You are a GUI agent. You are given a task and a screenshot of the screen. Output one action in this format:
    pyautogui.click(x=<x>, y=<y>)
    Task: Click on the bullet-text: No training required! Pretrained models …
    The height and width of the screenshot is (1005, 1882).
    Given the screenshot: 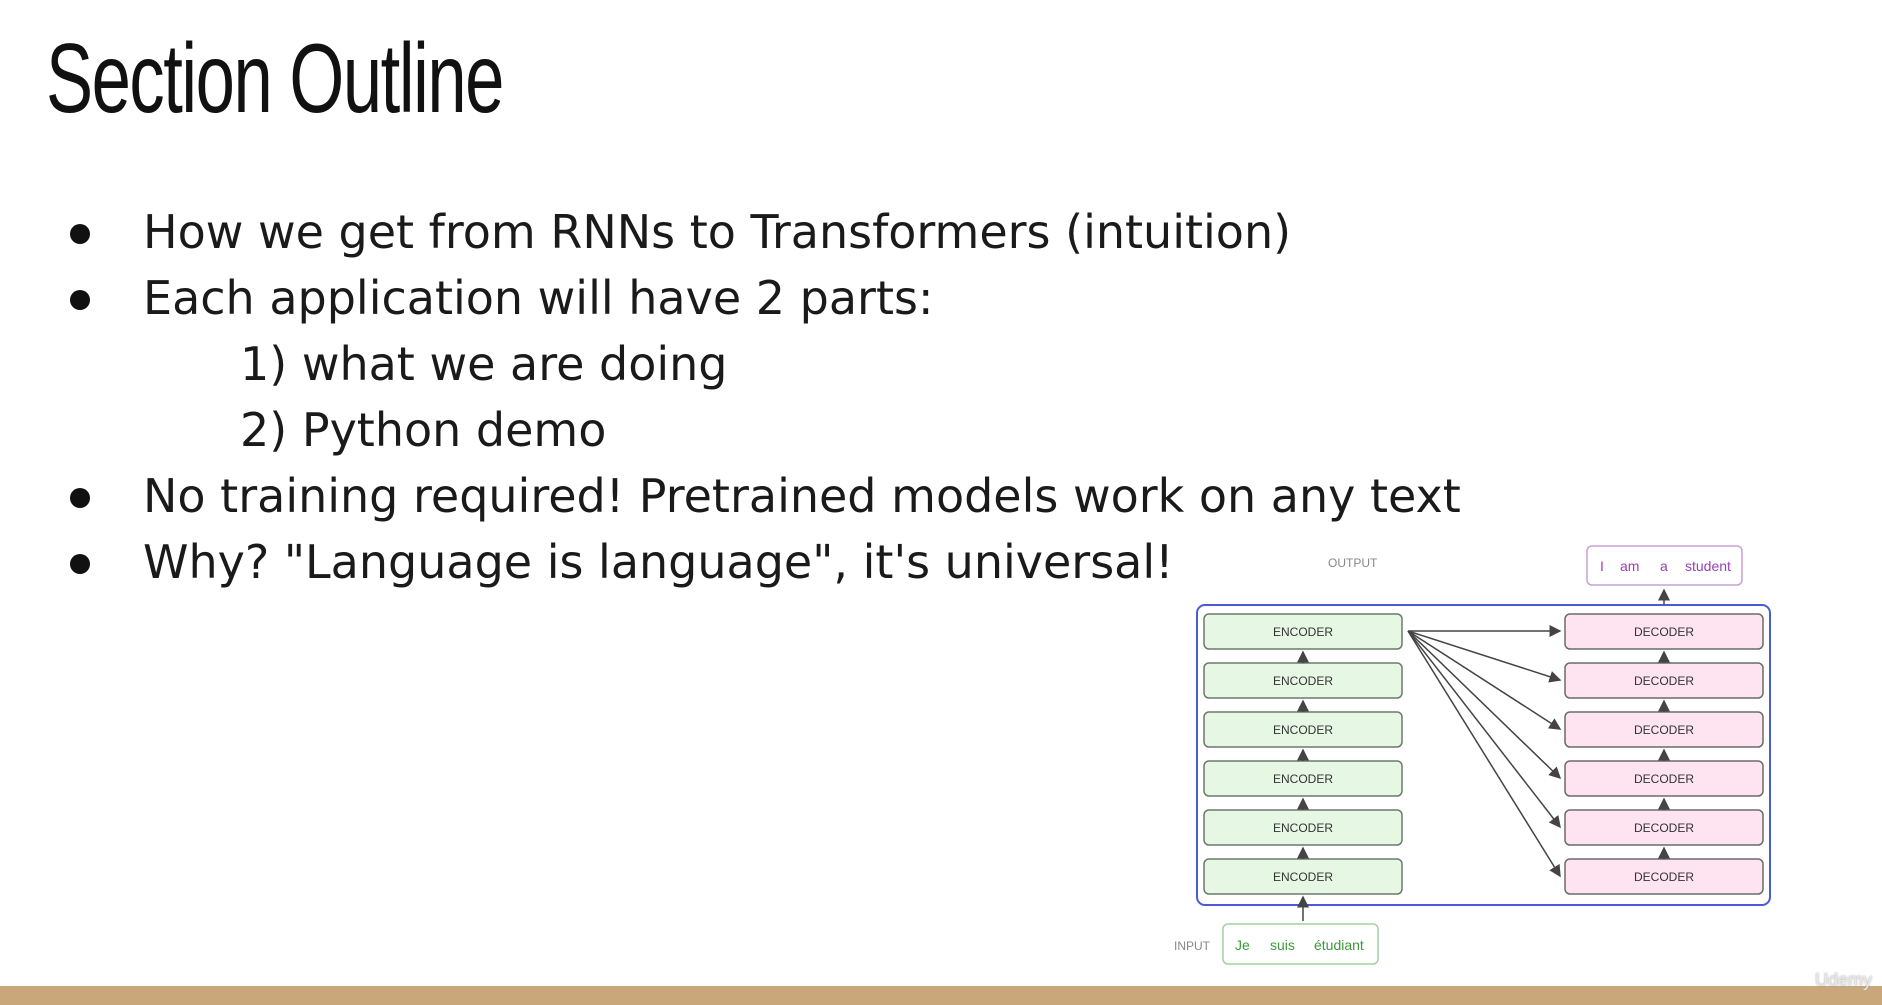 What is the action you would take?
    pyautogui.click(x=802, y=496)
    